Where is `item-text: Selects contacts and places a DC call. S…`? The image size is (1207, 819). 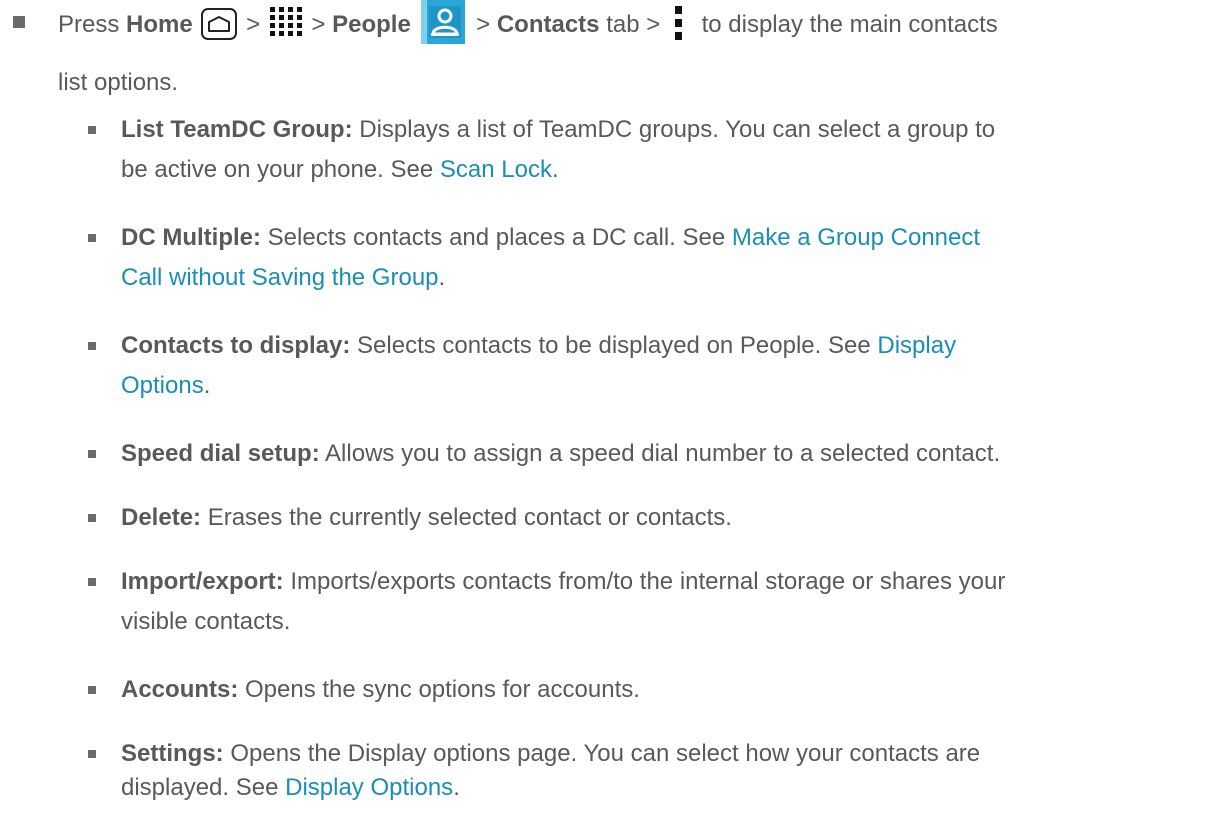
item-text: Selects contacts and places a DC call. S… is located at coordinates (496, 237).